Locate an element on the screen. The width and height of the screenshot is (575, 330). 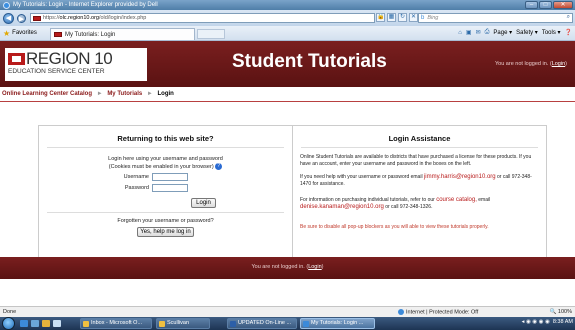
command-bar: ⌂ ▣ ✉ ⎙ Page ▾ Safety ▾ Tools ▾ ❓ is located at coordinates (515, 32).